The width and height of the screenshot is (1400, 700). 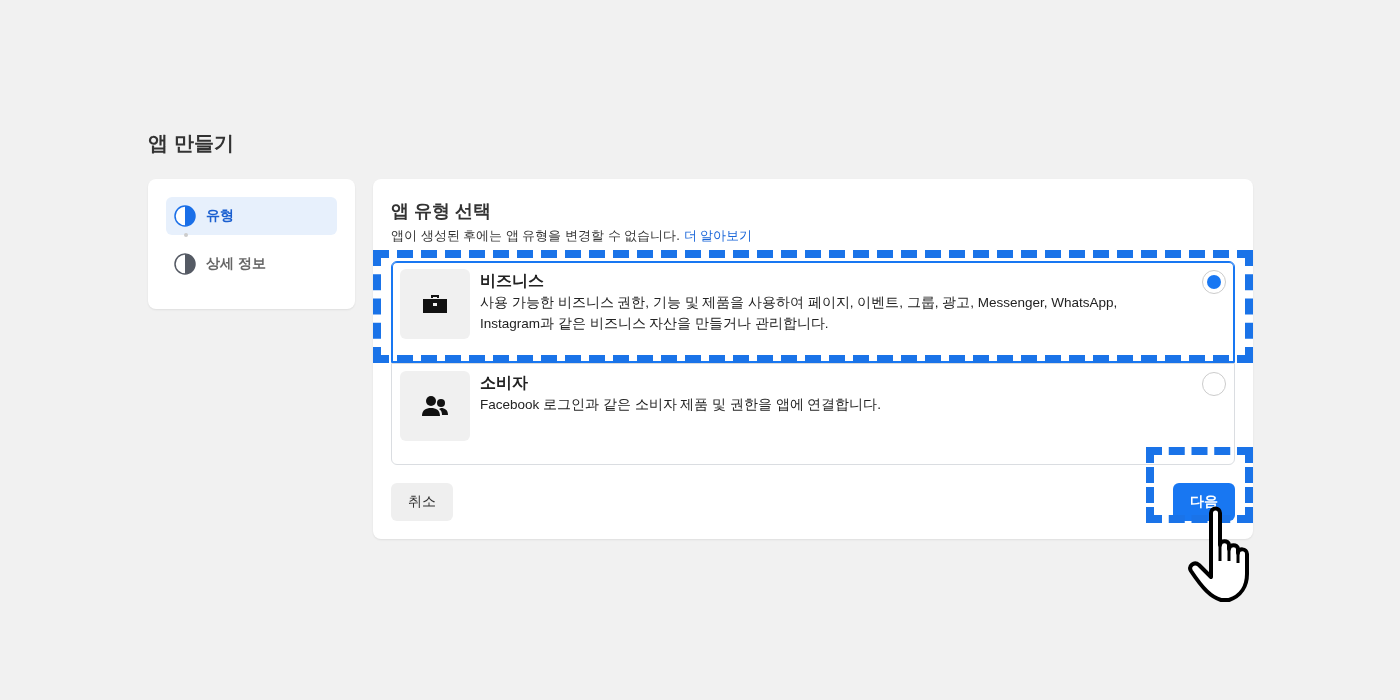 What do you see at coordinates (504, 383) in the screenshot?
I see `option-title: 소비자` at bounding box center [504, 383].